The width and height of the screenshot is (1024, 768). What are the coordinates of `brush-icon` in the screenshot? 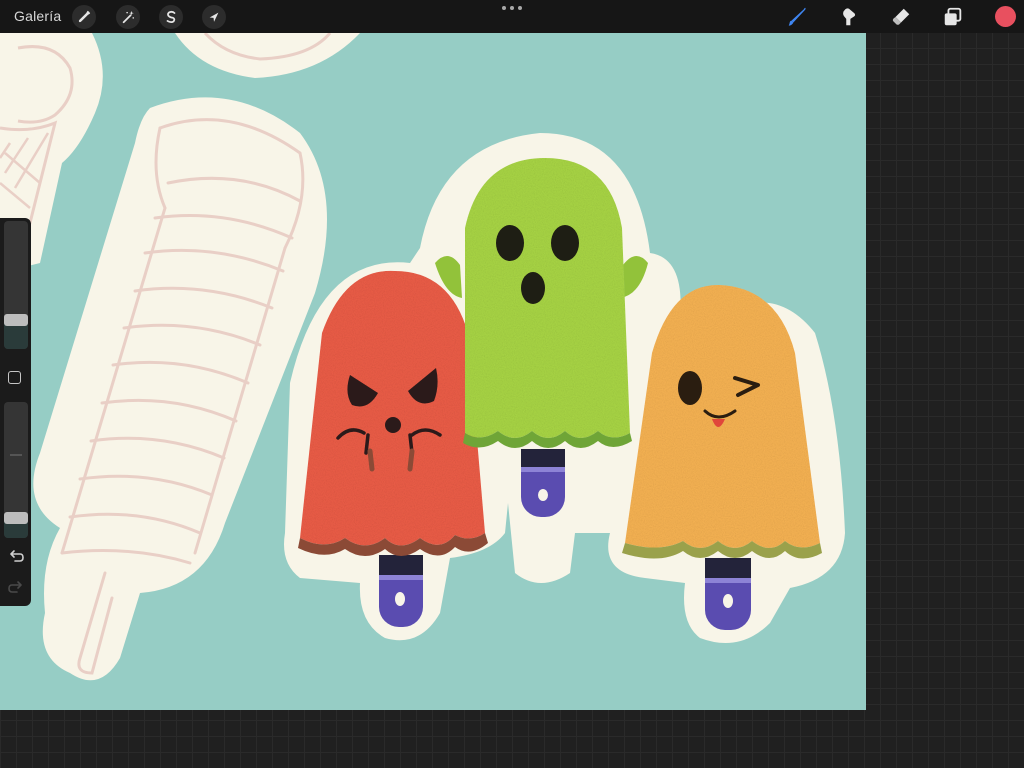 It's located at (797, 16).